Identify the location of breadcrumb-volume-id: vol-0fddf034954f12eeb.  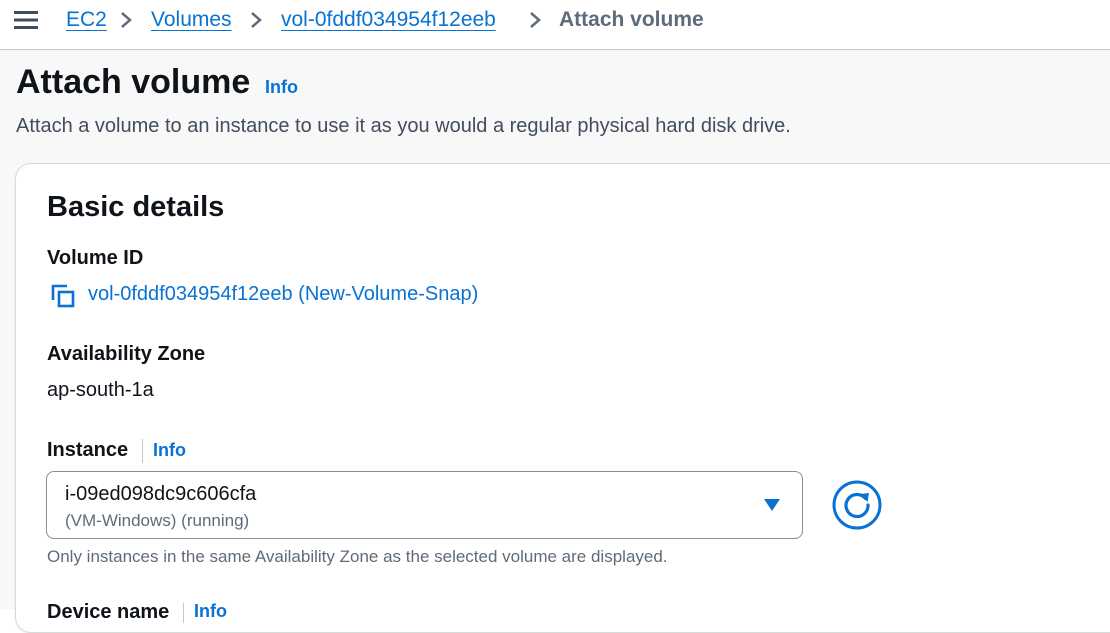
(388, 20).